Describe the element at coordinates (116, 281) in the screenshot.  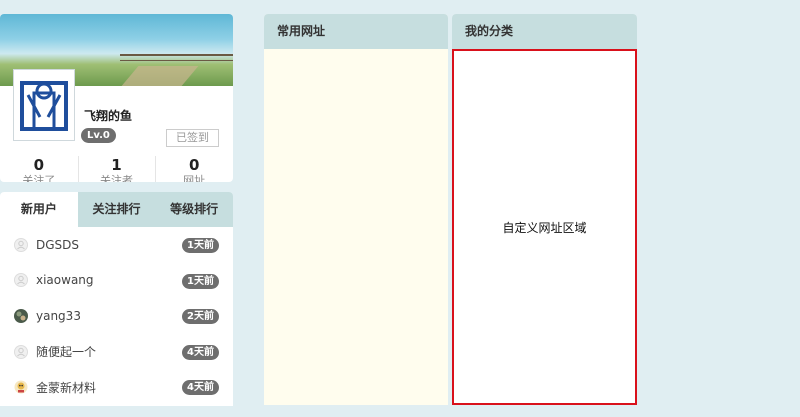
I see `list-item: xiaowang 1天前` at that location.